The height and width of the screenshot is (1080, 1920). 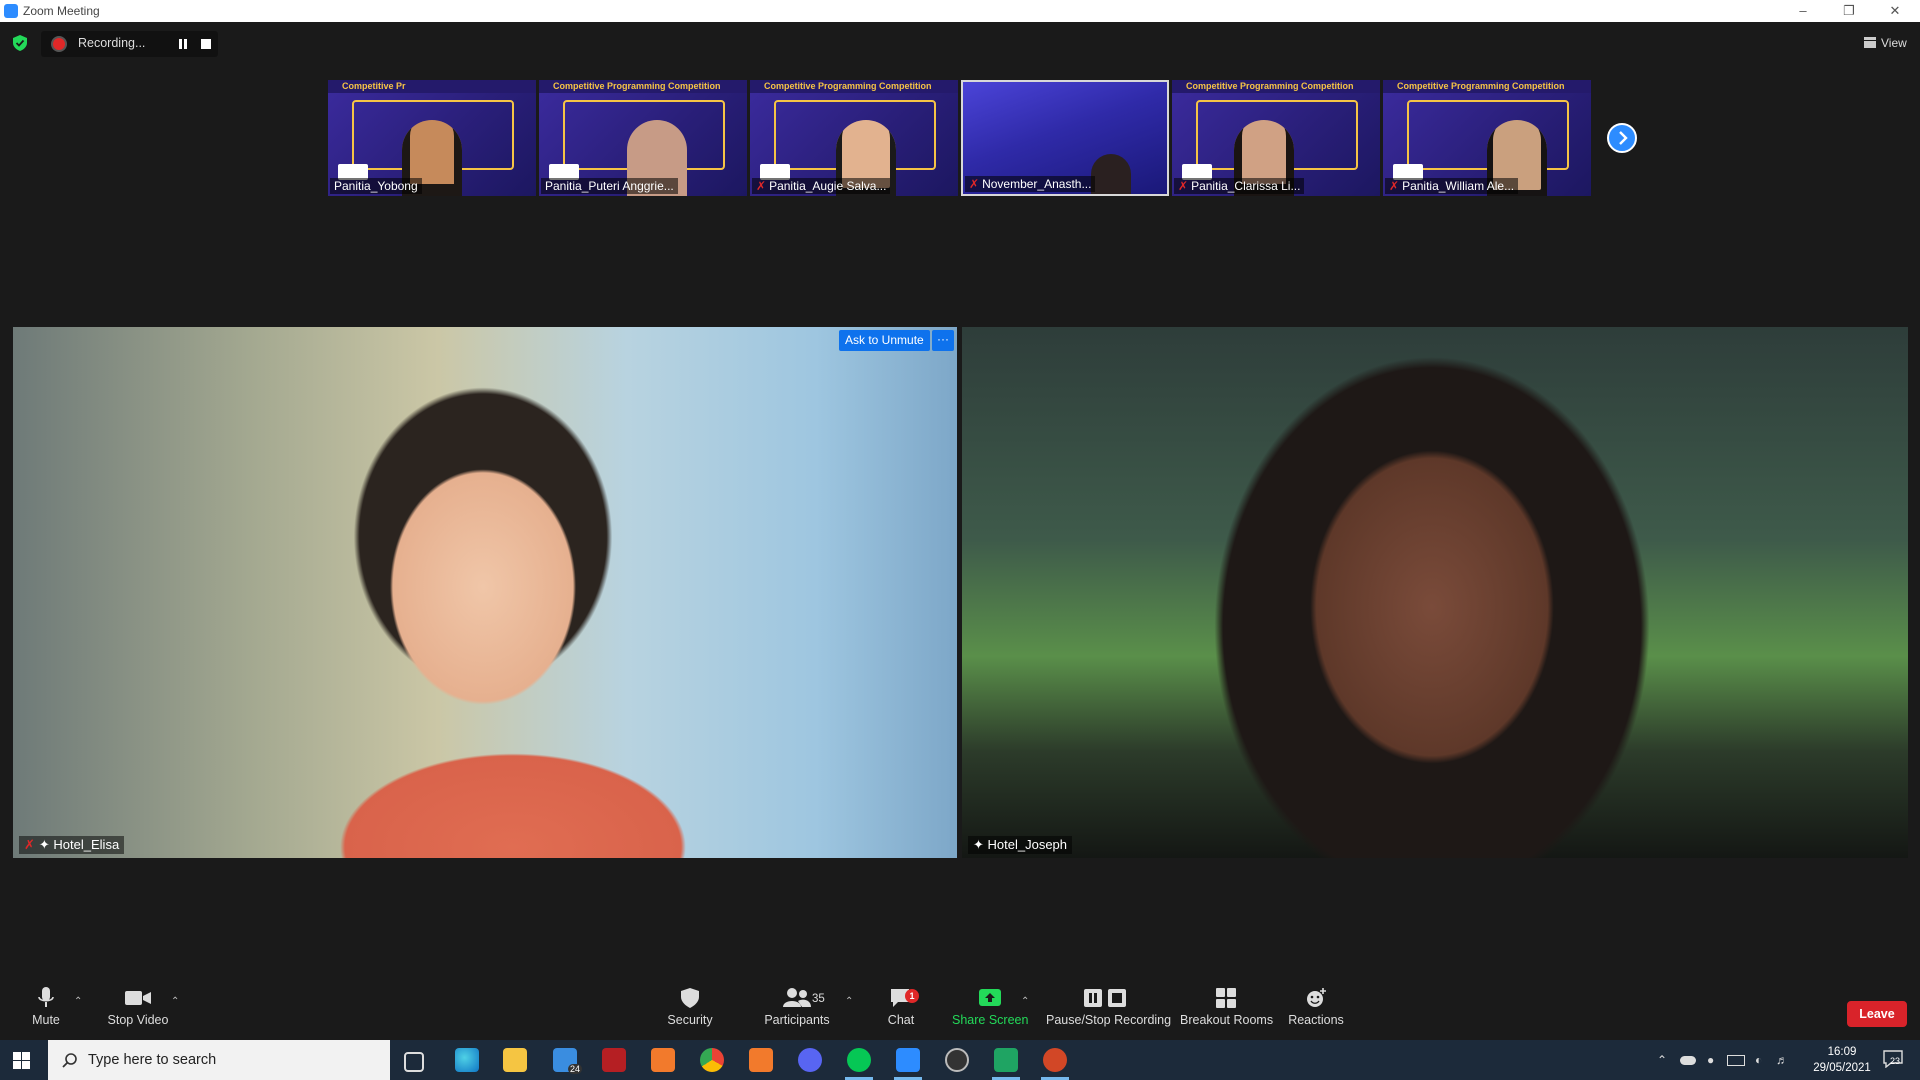 I want to click on window-title-bar: Zoom Meeting – ❐ ✕, so click(x=960, y=11).